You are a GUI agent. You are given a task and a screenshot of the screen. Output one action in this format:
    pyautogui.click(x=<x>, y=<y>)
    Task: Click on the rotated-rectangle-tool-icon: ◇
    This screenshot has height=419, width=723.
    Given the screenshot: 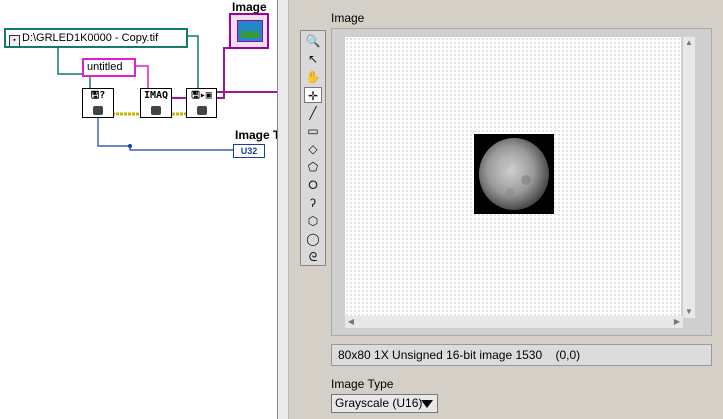 What is the action you would take?
    pyautogui.click(x=313, y=149)
    